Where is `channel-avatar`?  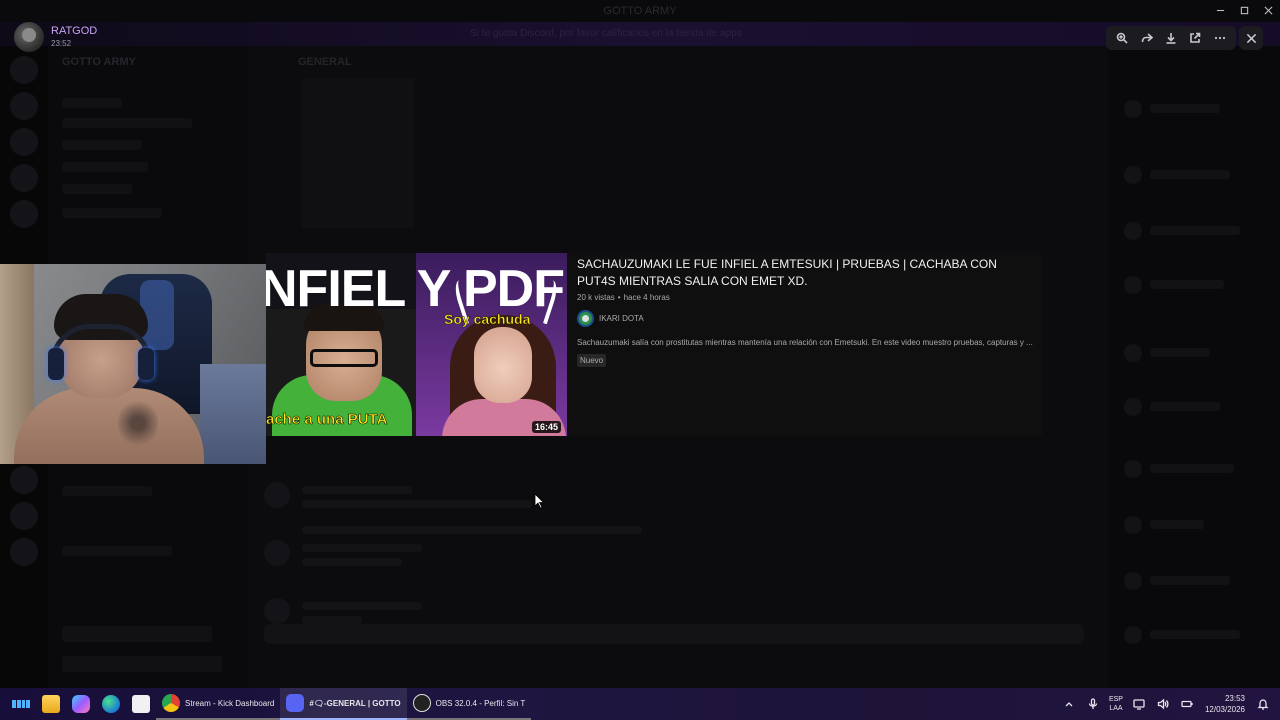
channel-avatar is located at coordinates (585, 318).